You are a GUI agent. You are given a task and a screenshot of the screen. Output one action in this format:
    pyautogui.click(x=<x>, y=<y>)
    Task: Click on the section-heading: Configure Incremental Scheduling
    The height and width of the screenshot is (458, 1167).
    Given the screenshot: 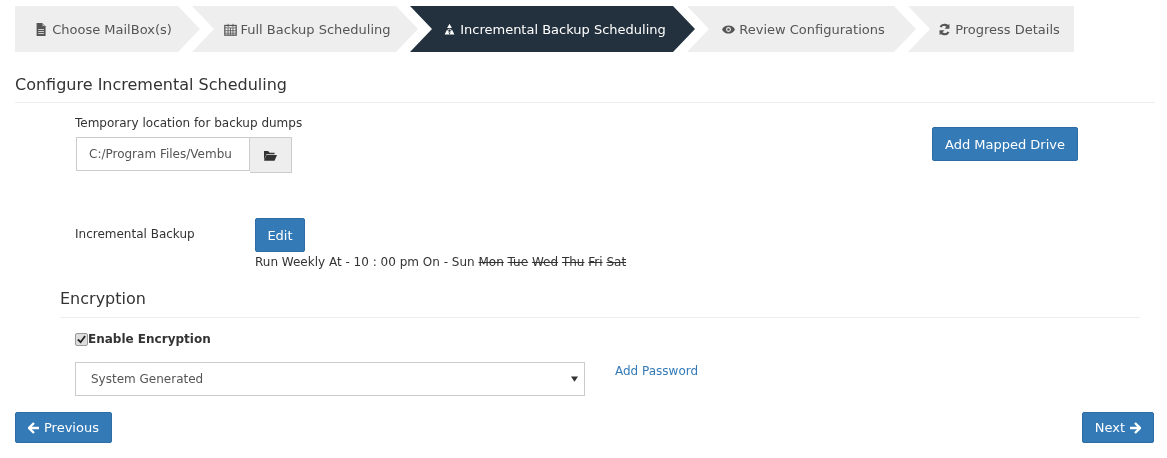 What is the action you would take?
    pyautogui.click(x=585, y=89)
    